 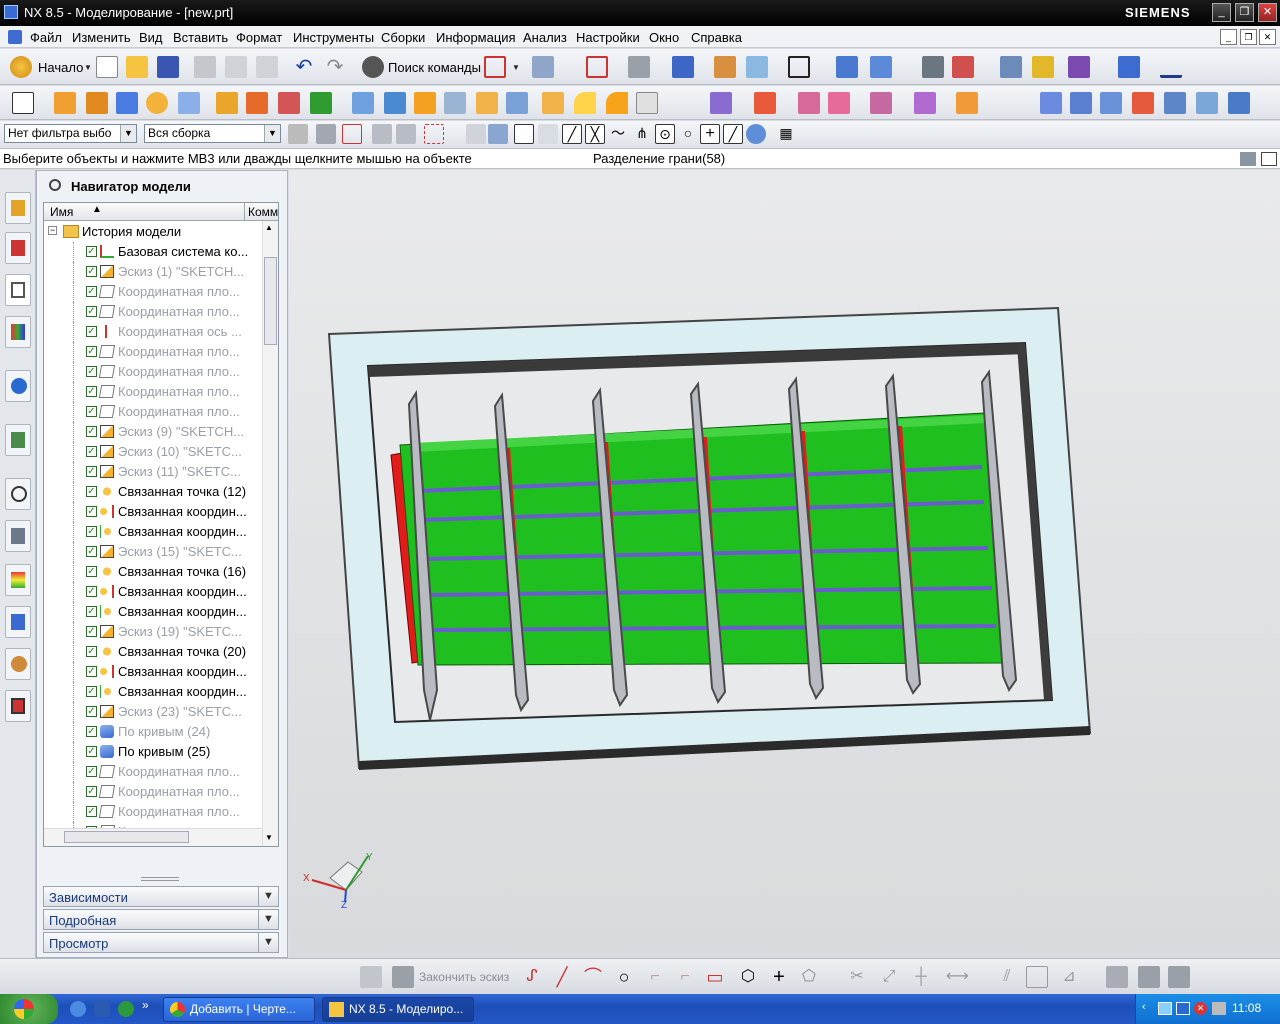 I want to click on type-filter-select: Нет фильтра выбо ▼, so click(x=70, y=133).